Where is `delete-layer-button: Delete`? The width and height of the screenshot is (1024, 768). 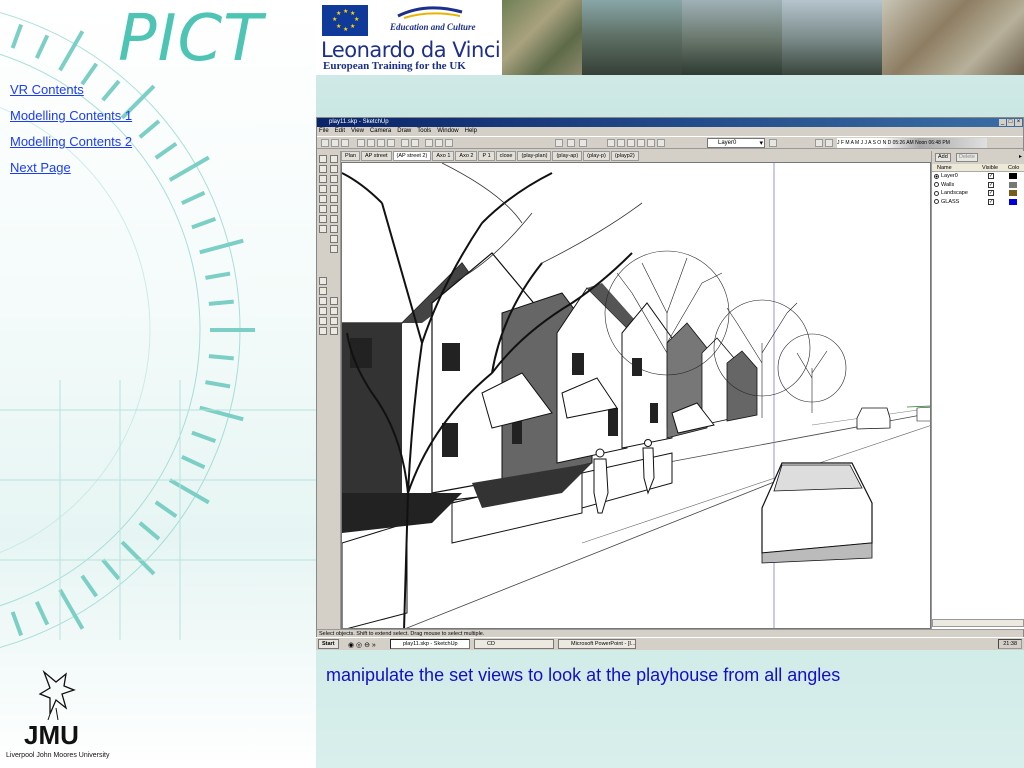 delete-layer-button: Delete is located at coordinates (967, 157).